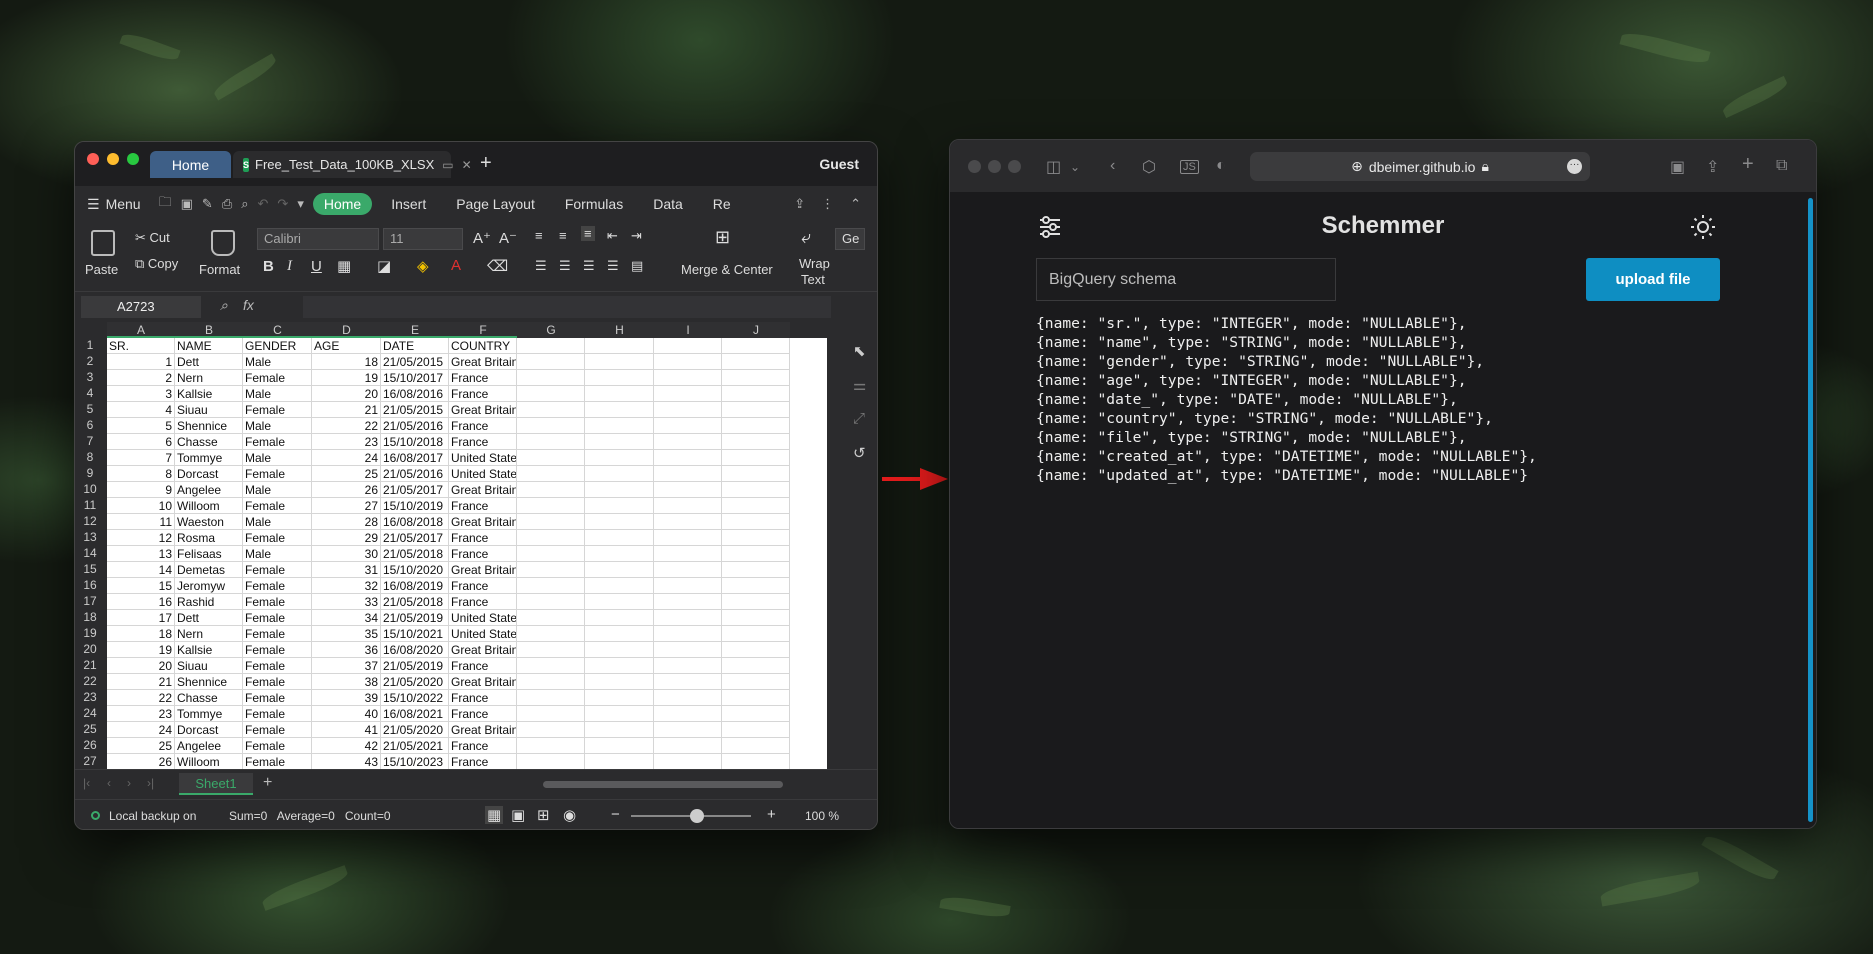 The width and height of the screenshot is (1873, 954). Describe the element at coordinates (216, 784) in the screenshot. I see `sheet-tab-sheet1: Sheet1` at that location.